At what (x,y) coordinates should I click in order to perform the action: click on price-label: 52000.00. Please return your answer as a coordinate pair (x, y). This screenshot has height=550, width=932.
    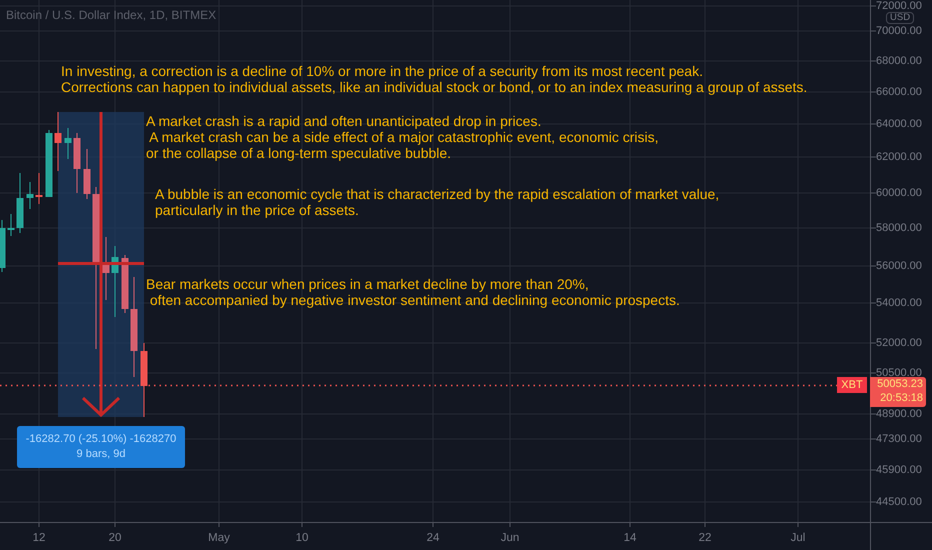
    Looking at the image, I should click on (899, 343).